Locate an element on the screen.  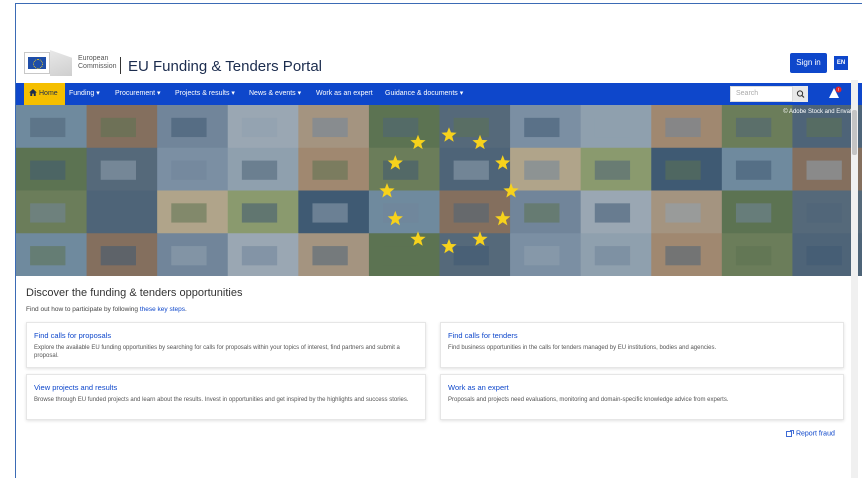
nav-item-work-expert: Work as an expert is located at coordinates (344, 94).